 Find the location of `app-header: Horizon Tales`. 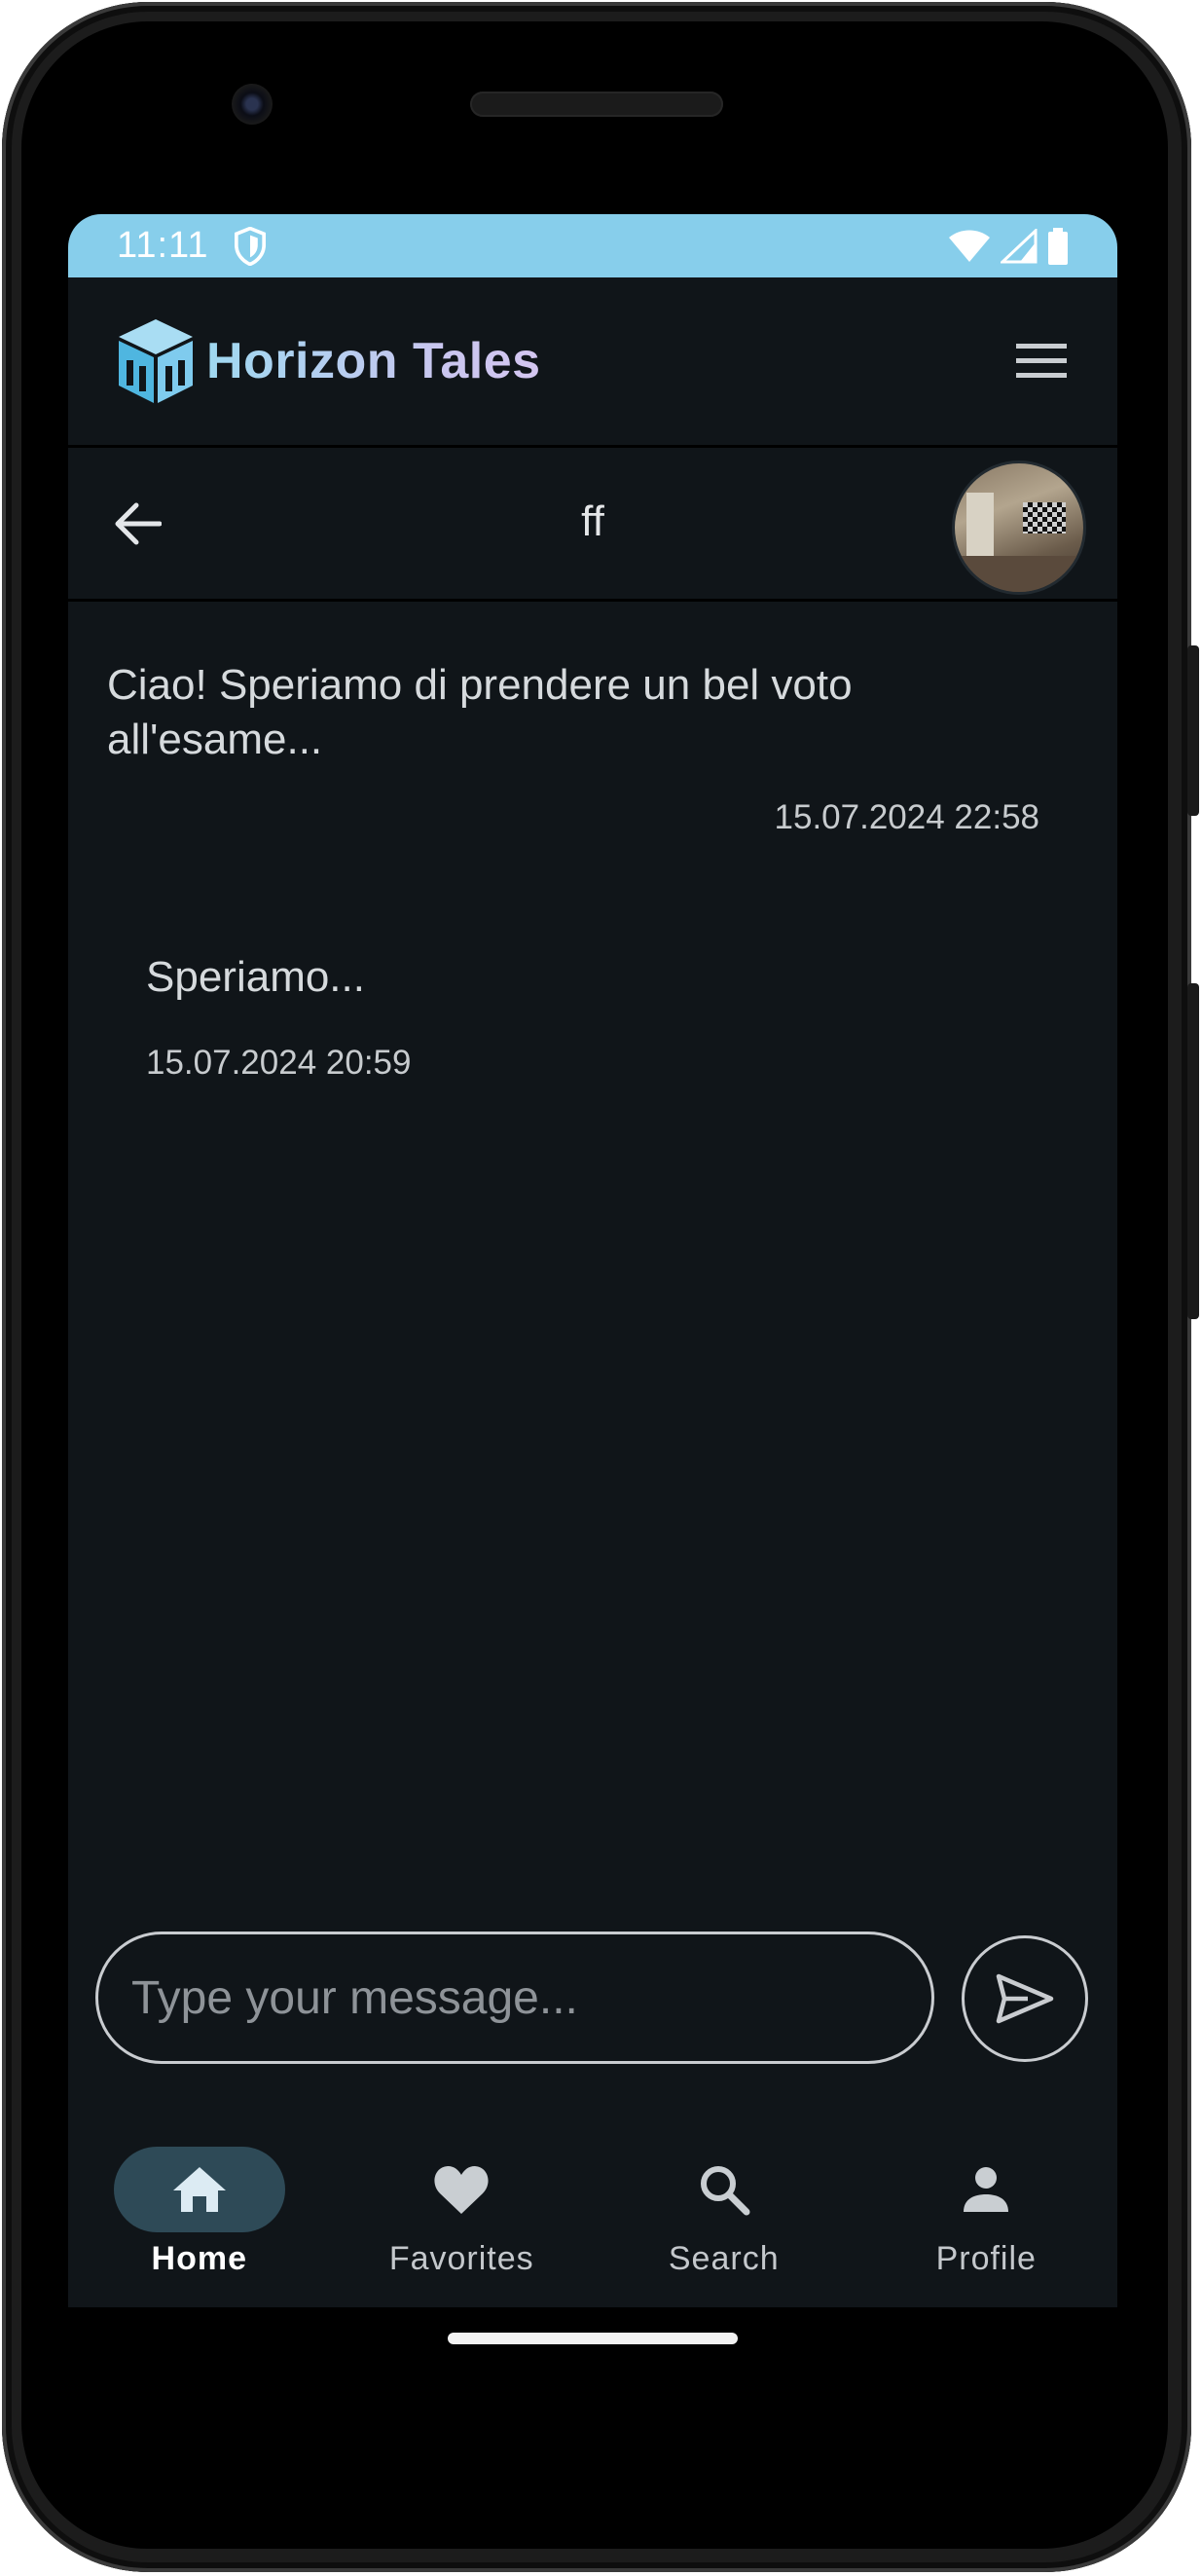

app-header: Horizon Tales is located at coordinates (592, 362).